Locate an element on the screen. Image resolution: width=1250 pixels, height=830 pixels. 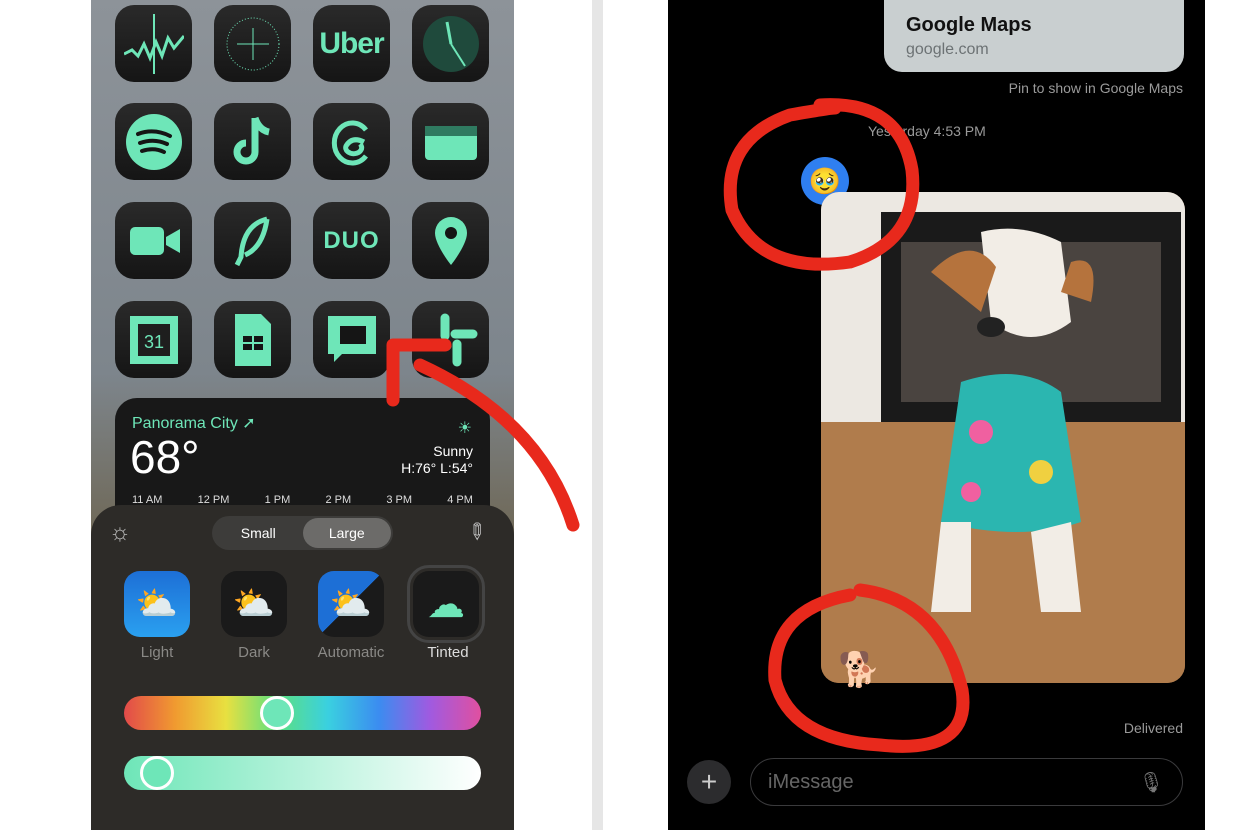
link-preview-bubble: Google Maps google.com is located at coordinates (1034, 36).